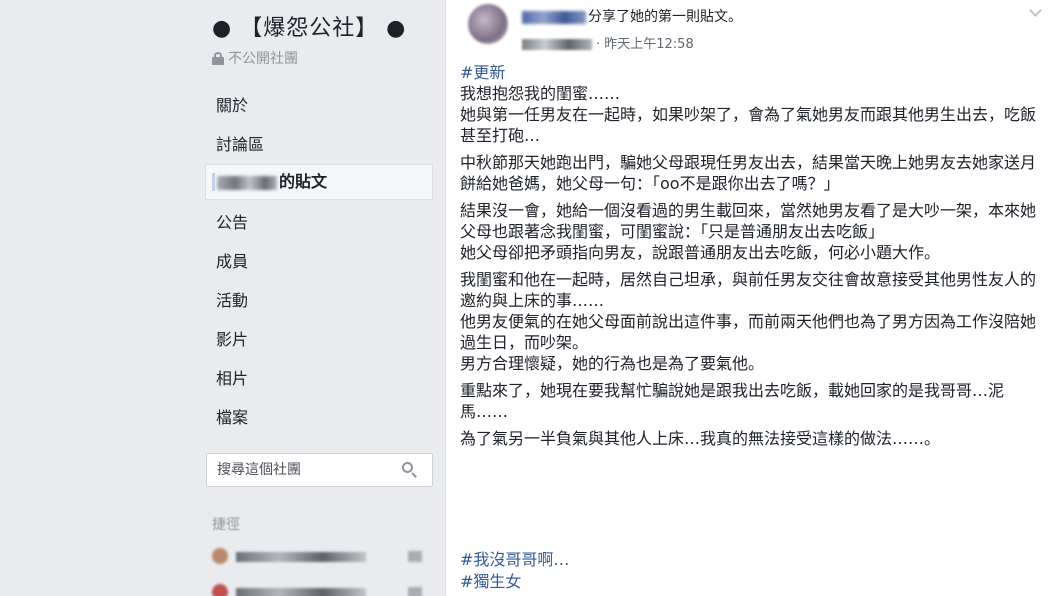  What do you see at coordinates (319, 339) in the screenshot?
I see `nav-item-videos: 影片` at bounding box center [319, 339].